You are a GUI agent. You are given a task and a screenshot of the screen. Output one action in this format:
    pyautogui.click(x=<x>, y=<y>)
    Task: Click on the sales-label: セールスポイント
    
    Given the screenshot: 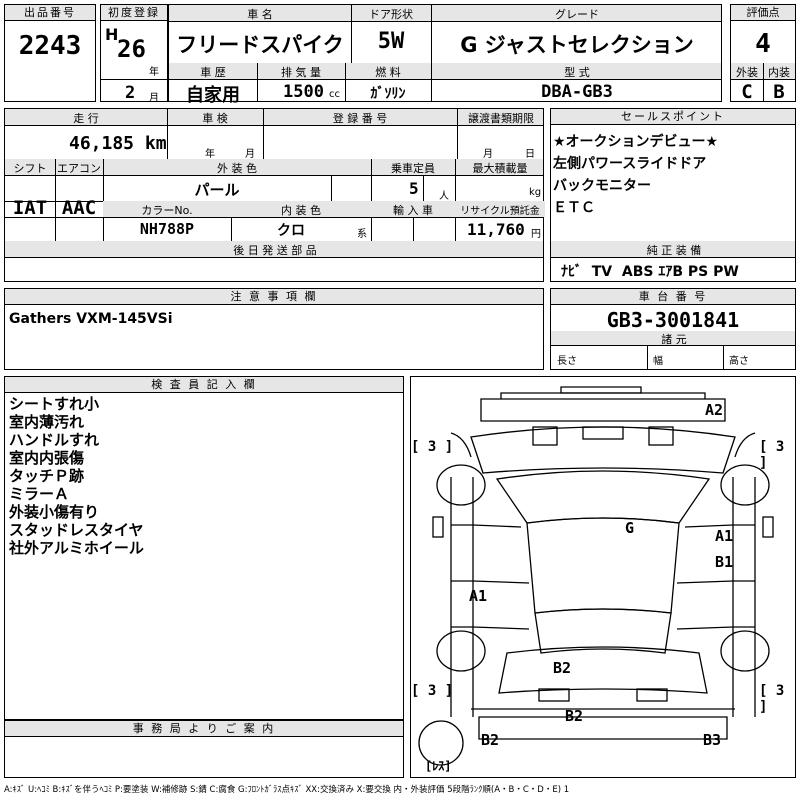 What is the action you would take?
    pyautogui.click(x=673, y=117)
    